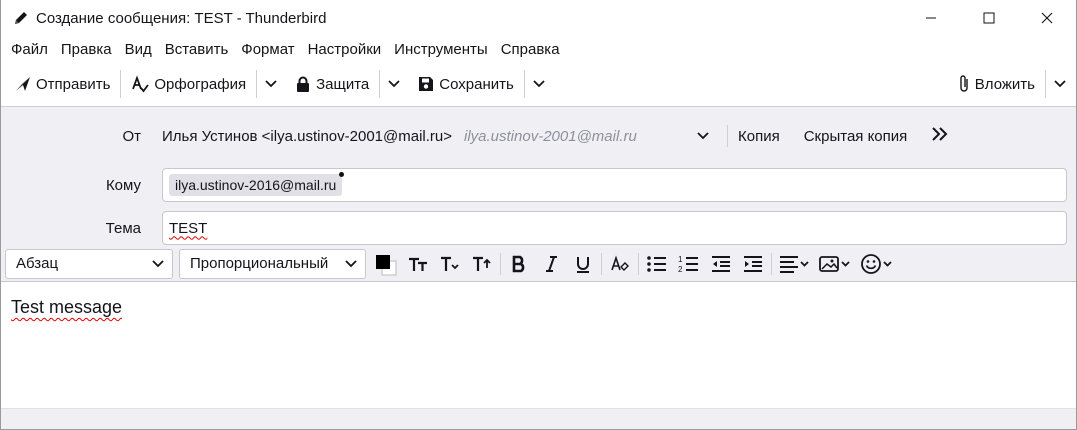  I want to click on security-button: Защита, so click(332, 84).